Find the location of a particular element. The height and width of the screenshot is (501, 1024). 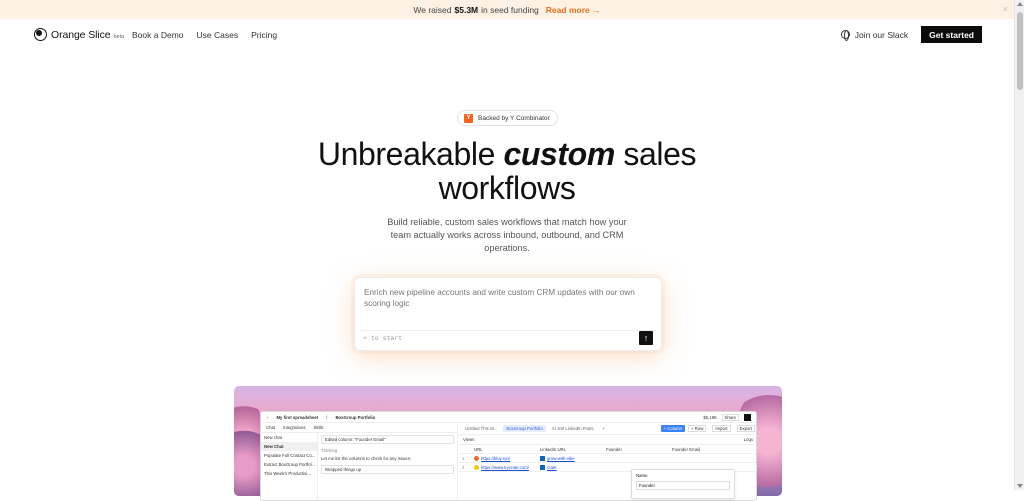

nav-link-pricing: Pricing is located at coordinates (264, 35).